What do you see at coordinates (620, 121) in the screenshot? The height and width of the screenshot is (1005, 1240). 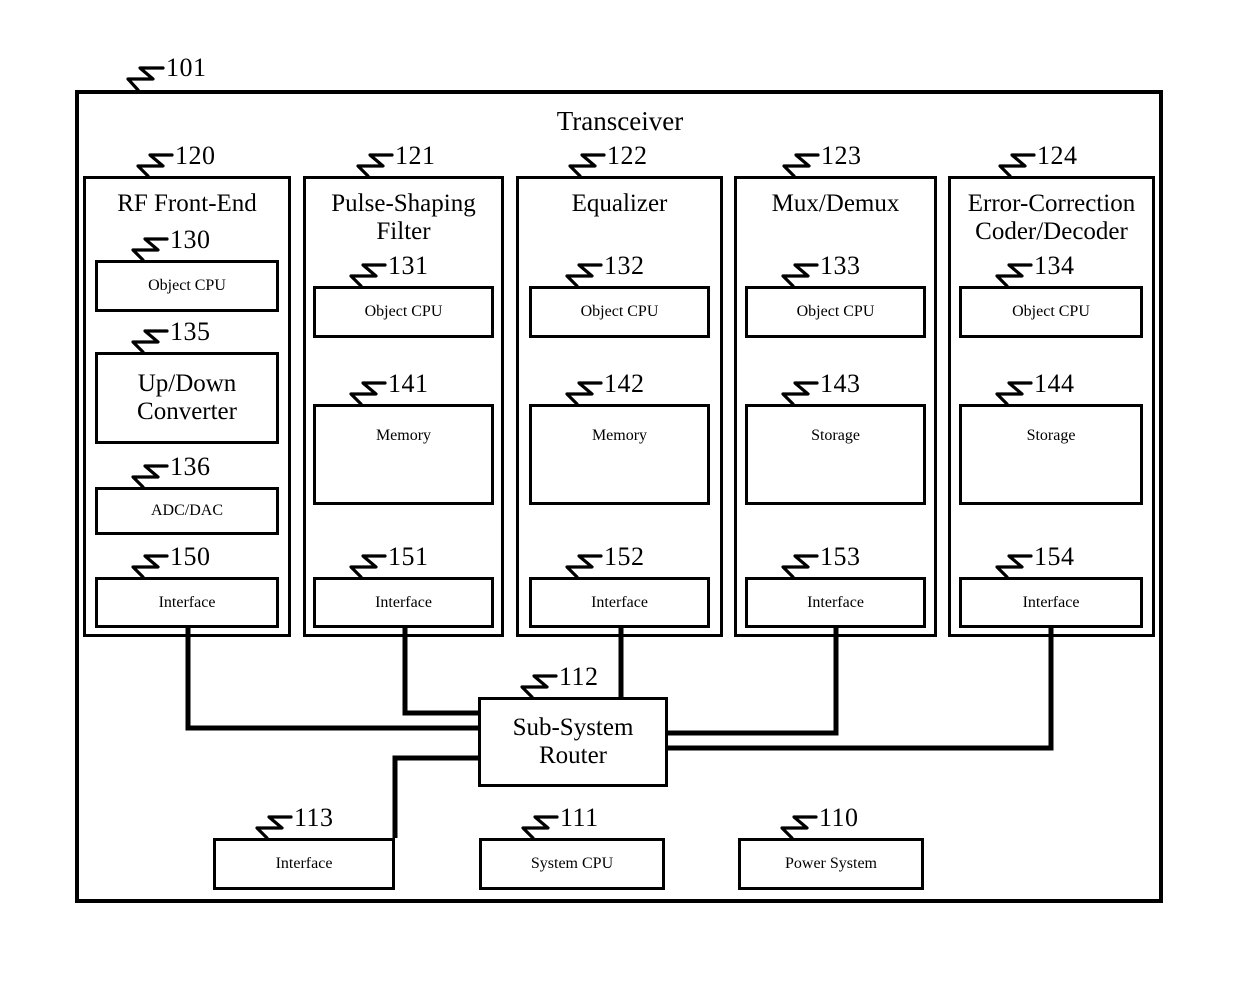 I see `transceiver-title: Transceiver` at bounding box center [620, 121].